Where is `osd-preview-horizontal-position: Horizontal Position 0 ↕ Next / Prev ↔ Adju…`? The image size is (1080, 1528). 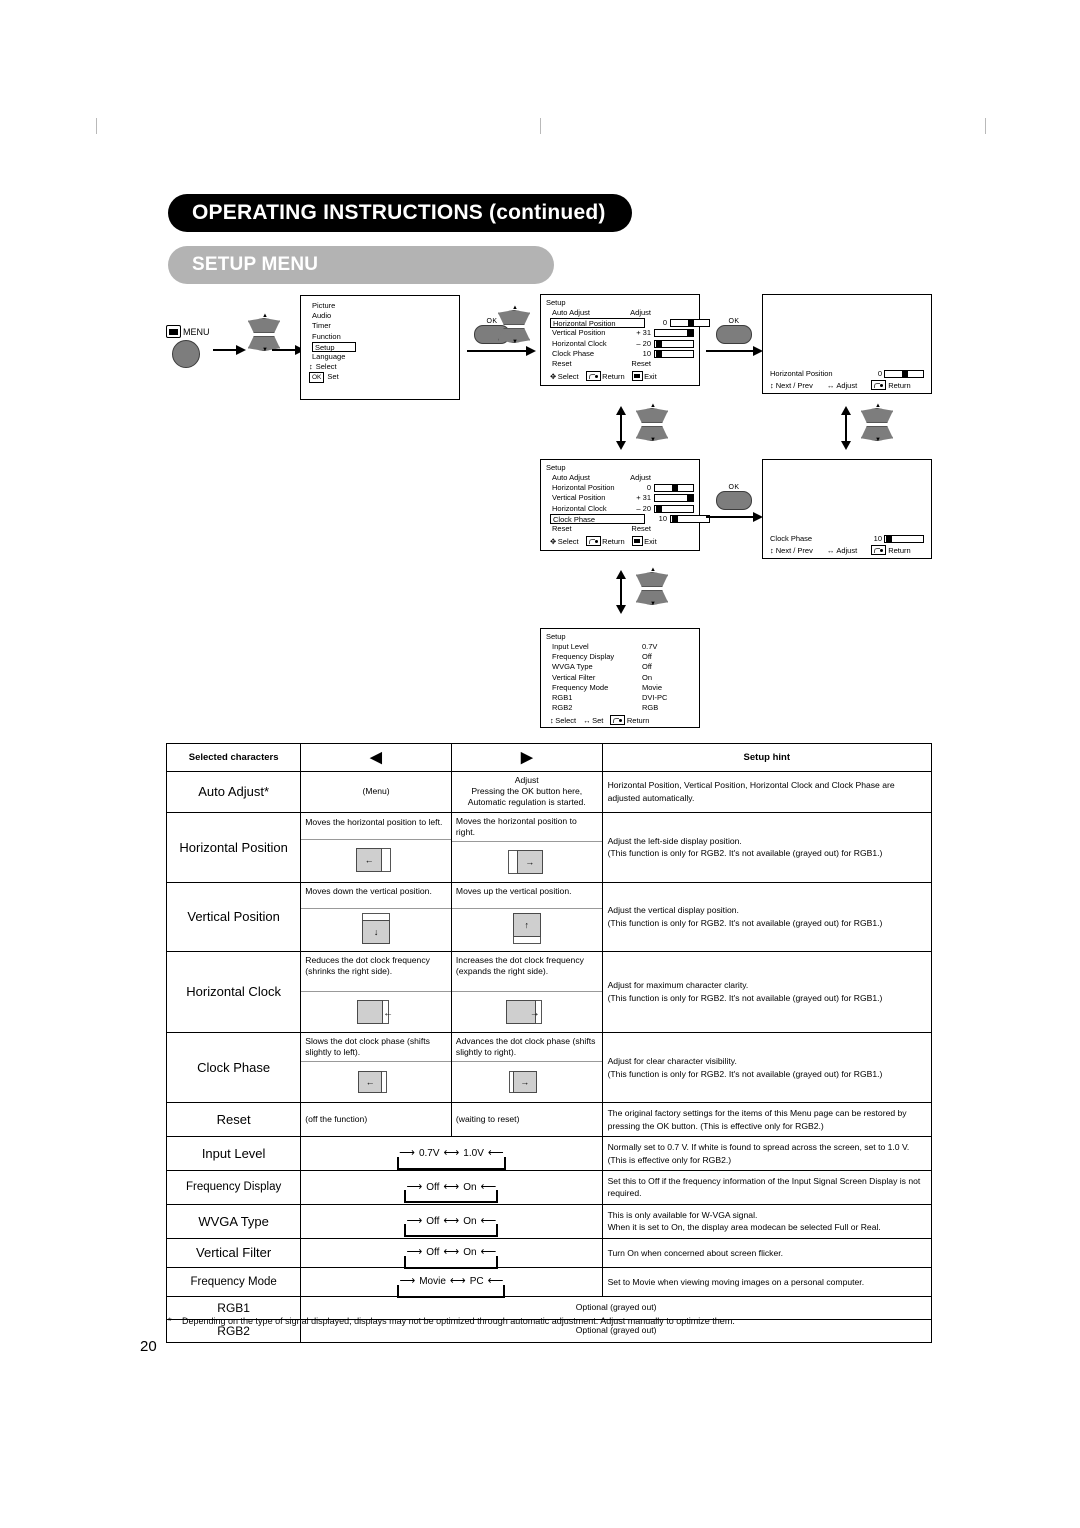 osd-preview-horizontal-position: Horizontal Position 0 ↕ Next / Prev ↔ Adju… is located at coordinates (847, 344).